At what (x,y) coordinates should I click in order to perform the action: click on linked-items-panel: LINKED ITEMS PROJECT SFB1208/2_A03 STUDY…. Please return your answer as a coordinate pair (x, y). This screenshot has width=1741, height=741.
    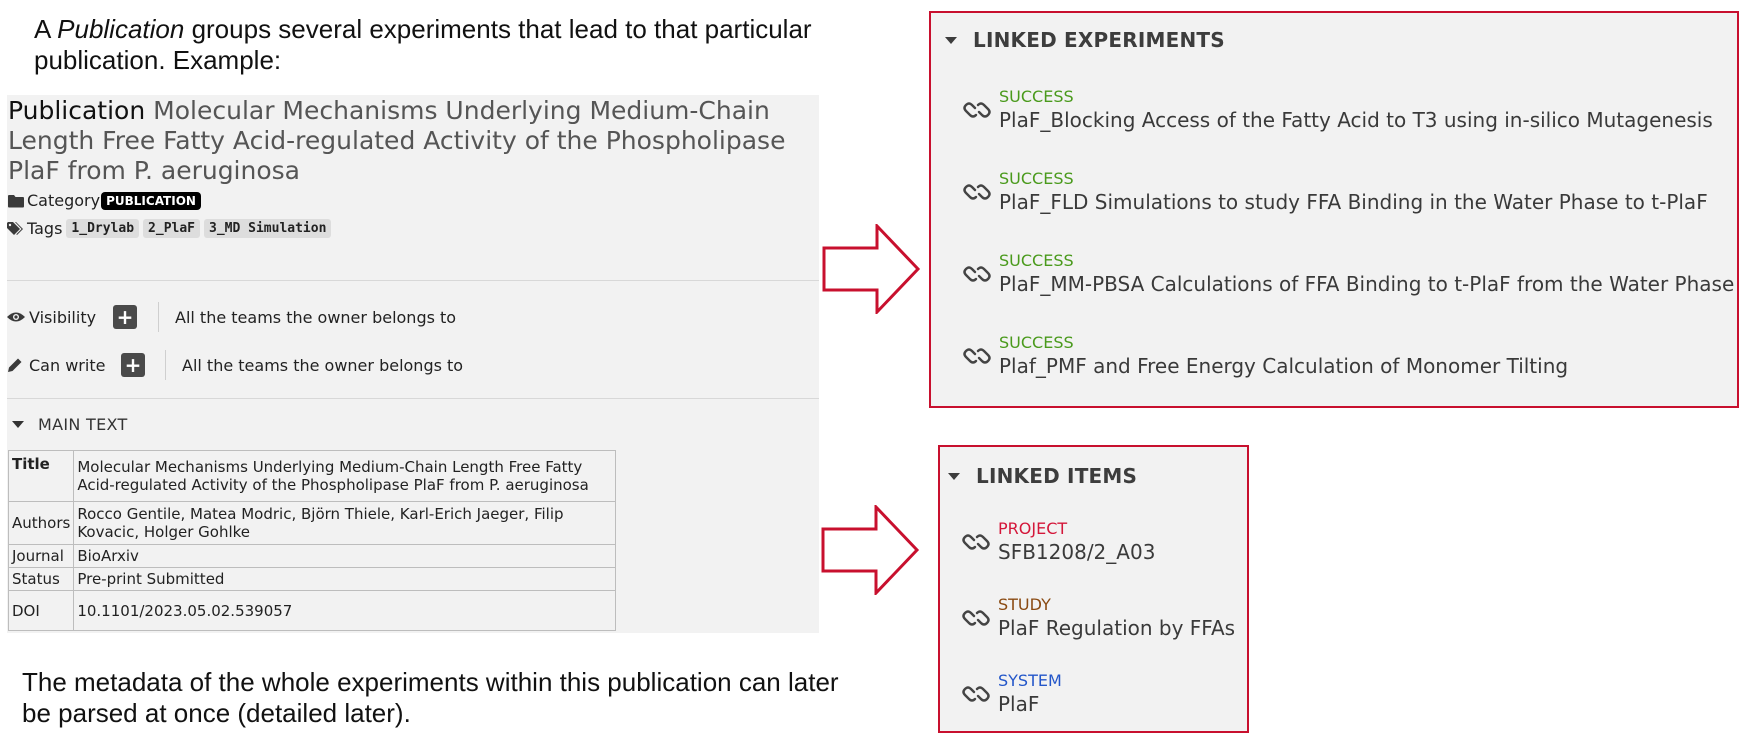
    Looking at the image, I should click on (1093, 589).